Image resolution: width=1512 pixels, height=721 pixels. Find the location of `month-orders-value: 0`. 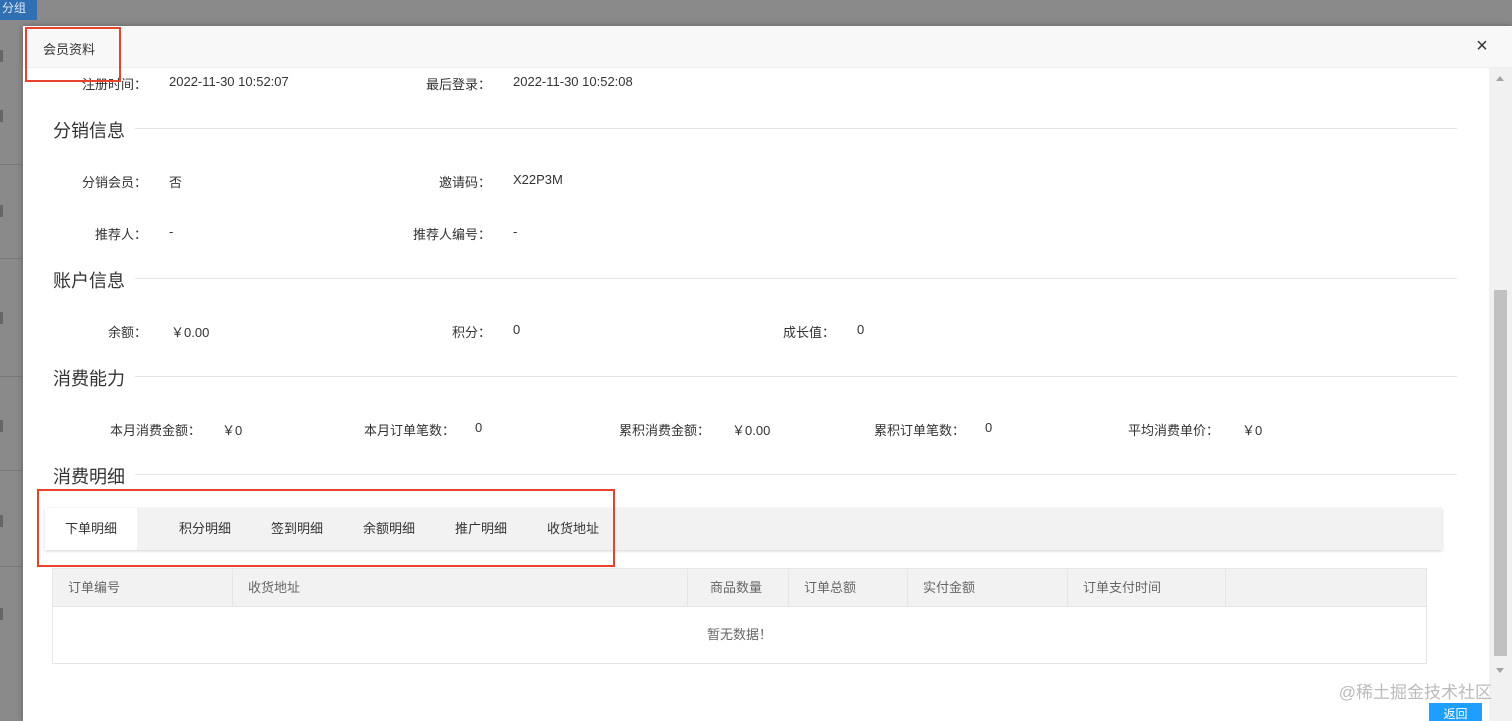

month-orders-value: 0 is located at coordinates (479, 427).